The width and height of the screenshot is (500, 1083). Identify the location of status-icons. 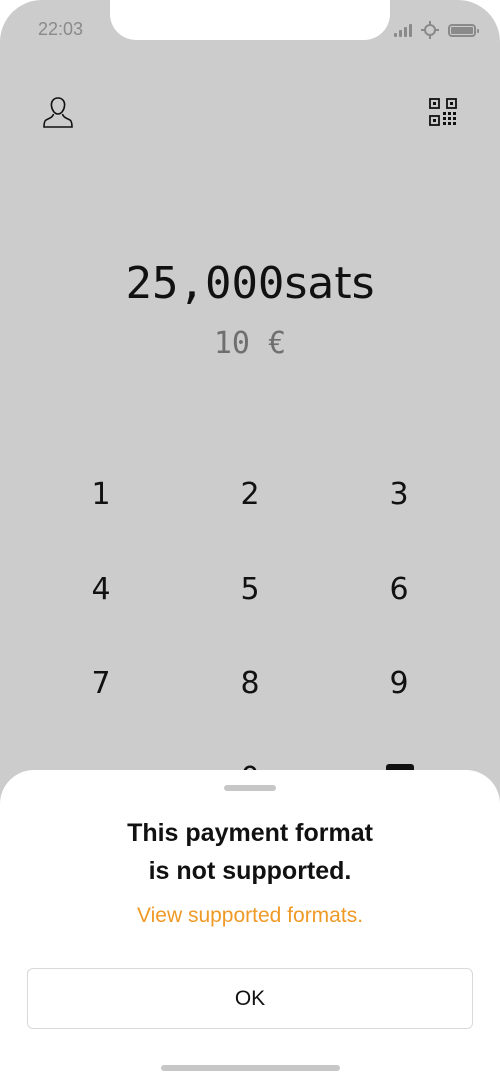
(436, 30).